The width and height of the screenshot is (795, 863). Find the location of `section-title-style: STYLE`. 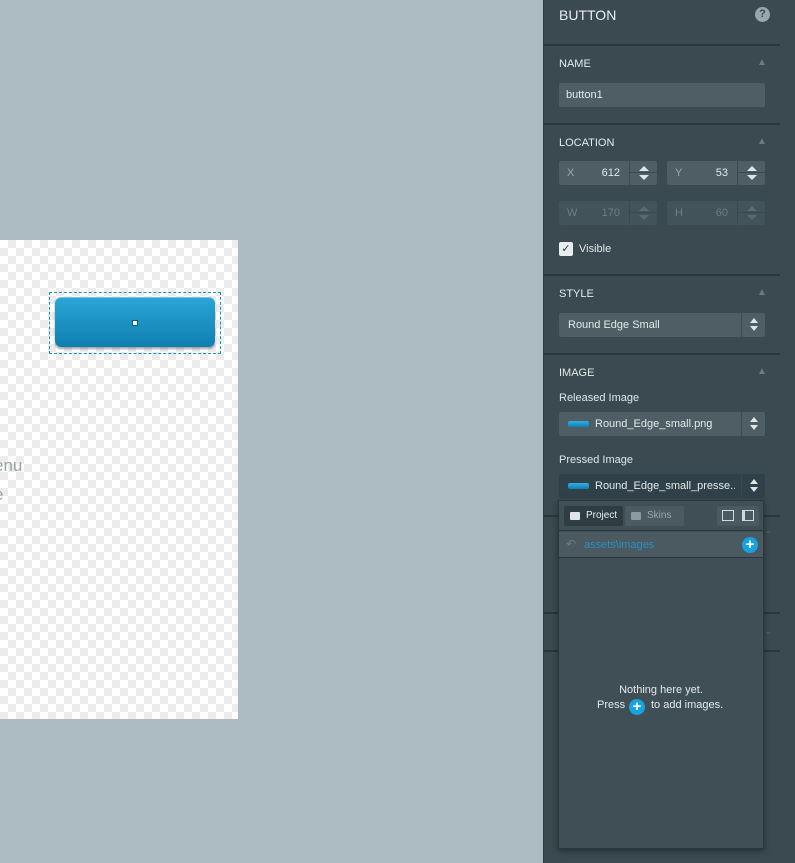

section-title-style: STYLE is located at coordinates (576, 294).